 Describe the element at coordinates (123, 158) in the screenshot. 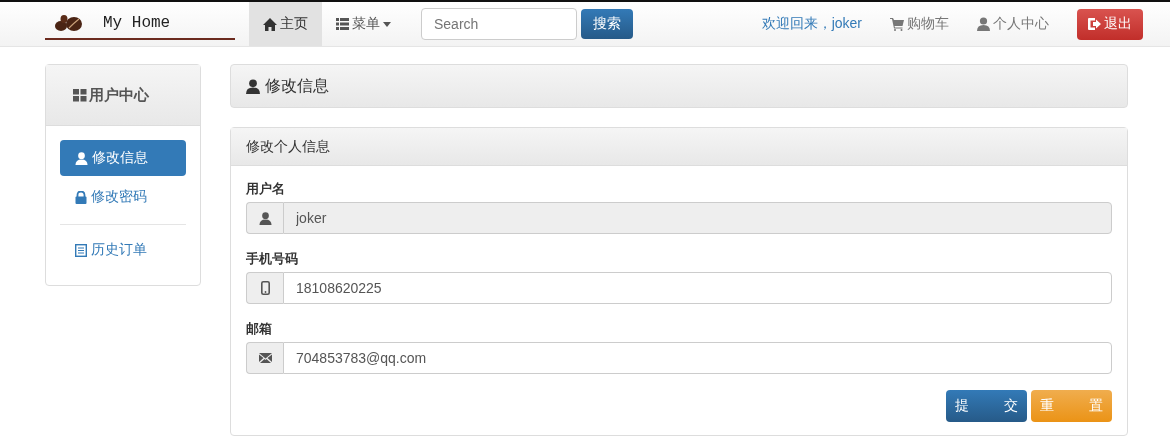

I see `sidebar-item: 修改信息` at that location.